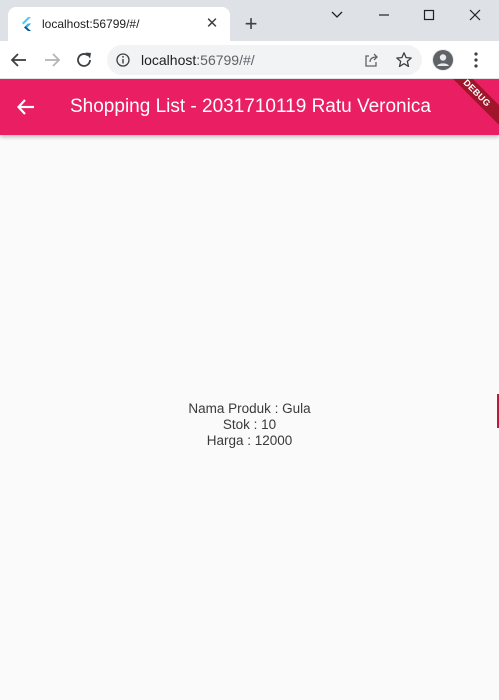 Image resolution: width=499 pixels, height=700 pixels. What do you see at coordinates (429, 15) in the screenshot?
I see `maximize-icon` at bounding box center [429, 15].